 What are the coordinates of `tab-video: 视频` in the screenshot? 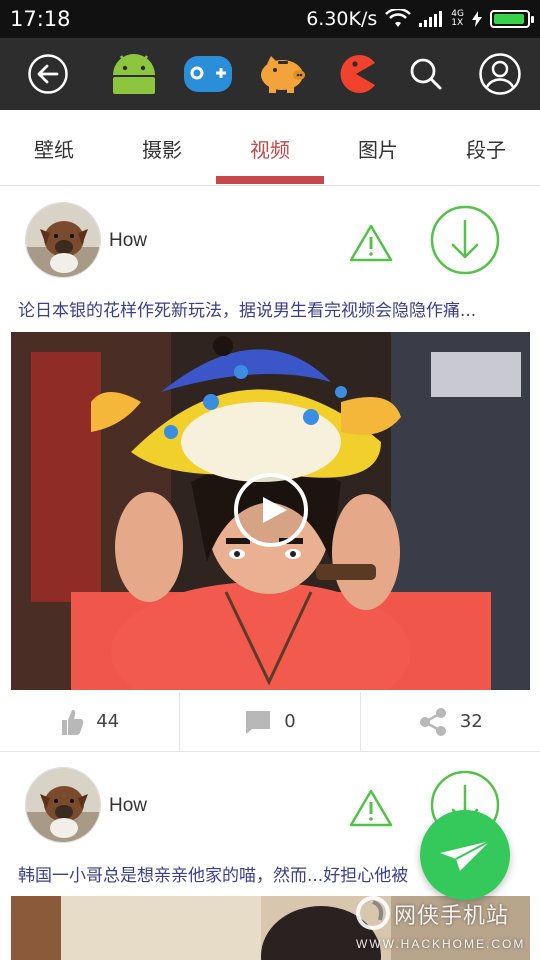 It's located at (270, 148).